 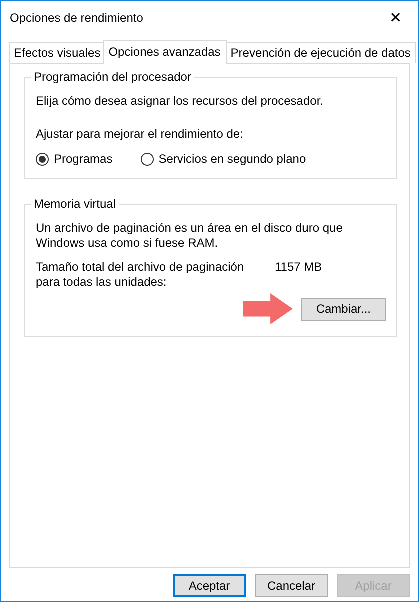 What do you see at coordinates (321, 52) in the screenshot?
I see `tab: Prevención de ejecución de datos` at bounding box center [321, 52].